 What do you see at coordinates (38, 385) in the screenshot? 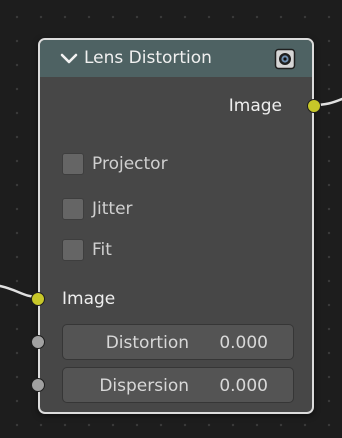
I see `dispersion-socket` at bounding box center [38, 385].